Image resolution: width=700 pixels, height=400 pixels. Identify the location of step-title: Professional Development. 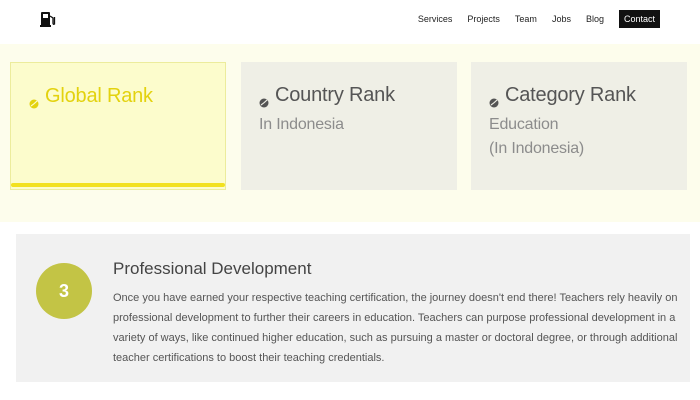
(212, 268).